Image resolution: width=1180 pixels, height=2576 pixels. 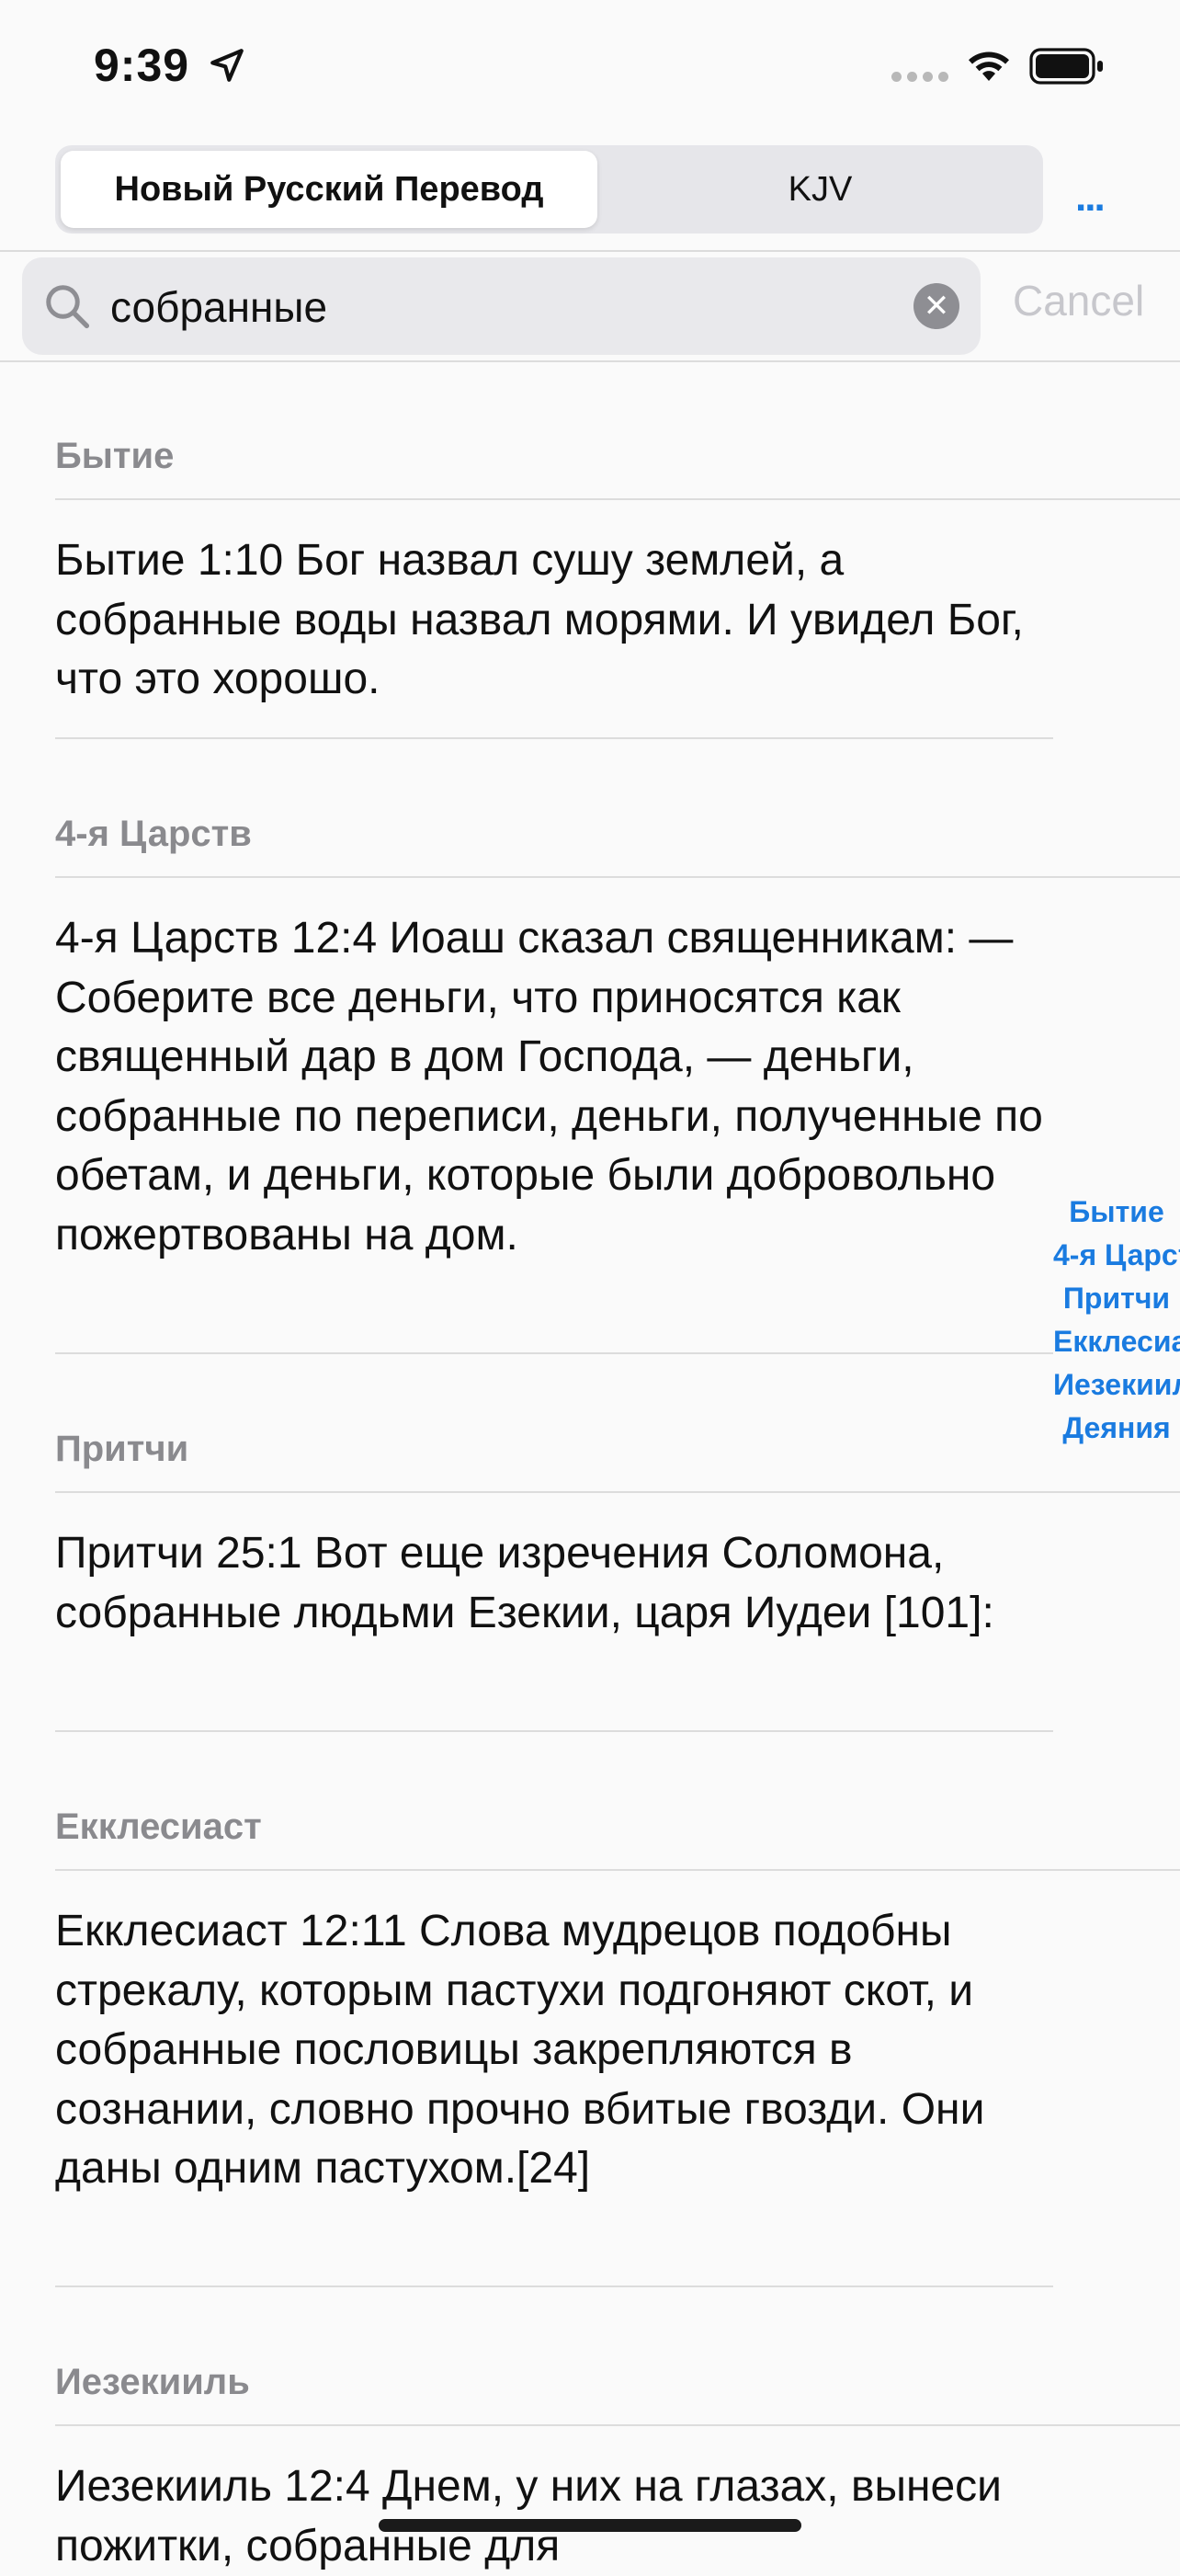 I want to click on status-bar: 9:39, so click(x=590, y=69).